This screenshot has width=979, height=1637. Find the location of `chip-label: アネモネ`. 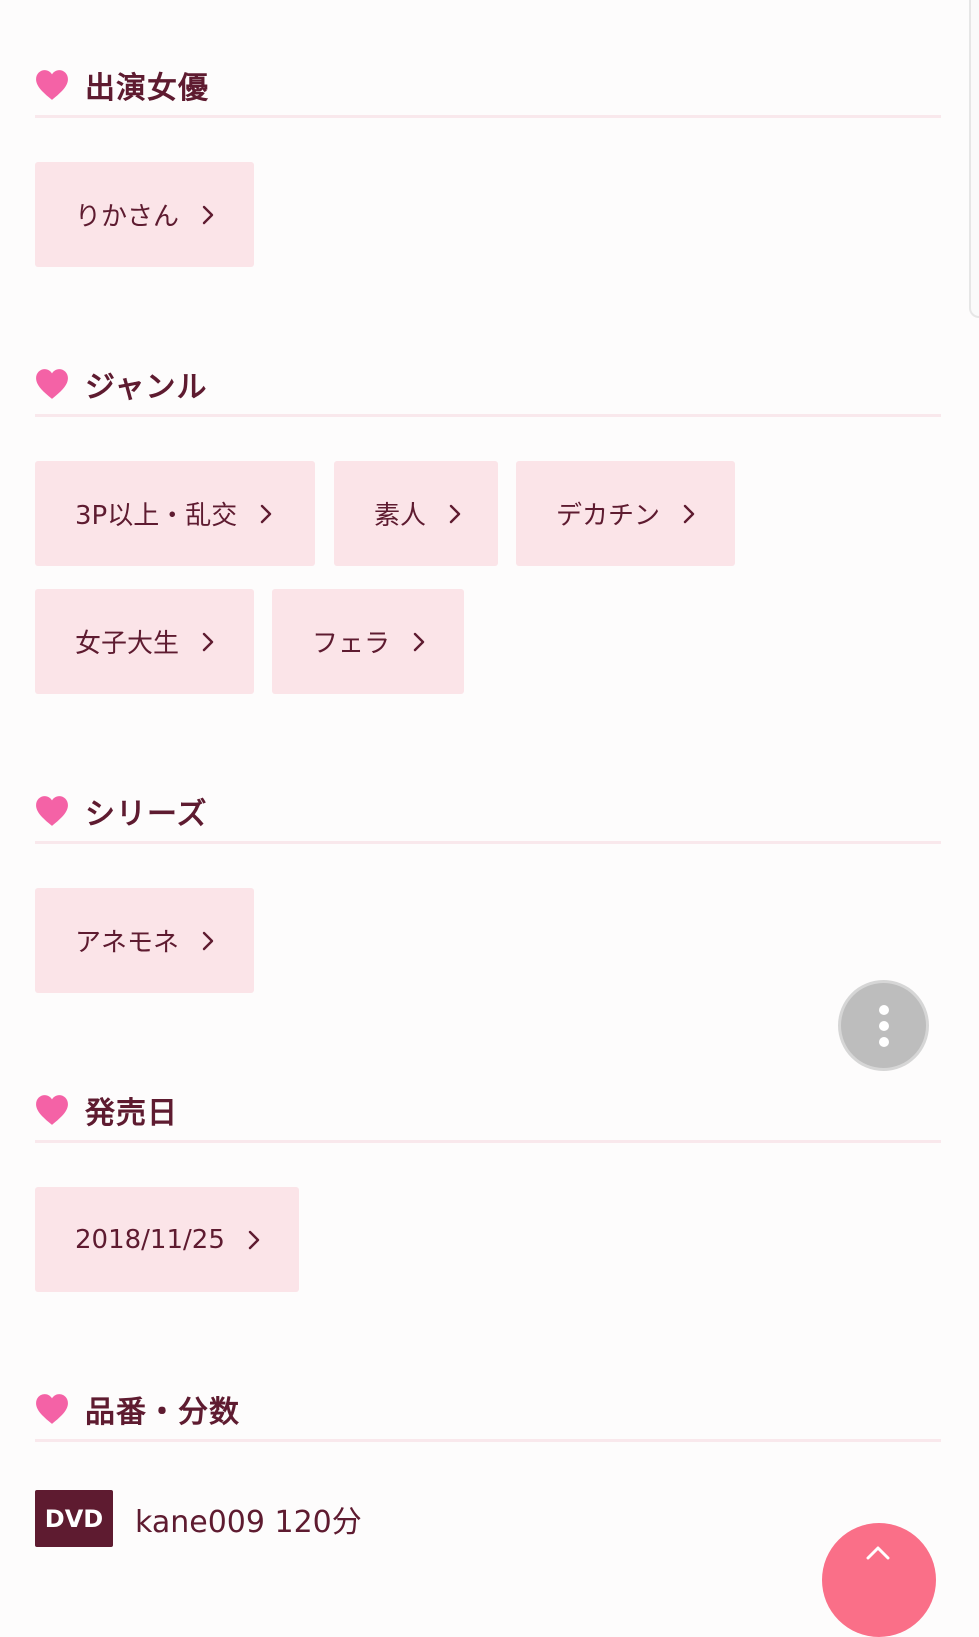

chip-label: アネモネ is located at coordinates (127, 943).